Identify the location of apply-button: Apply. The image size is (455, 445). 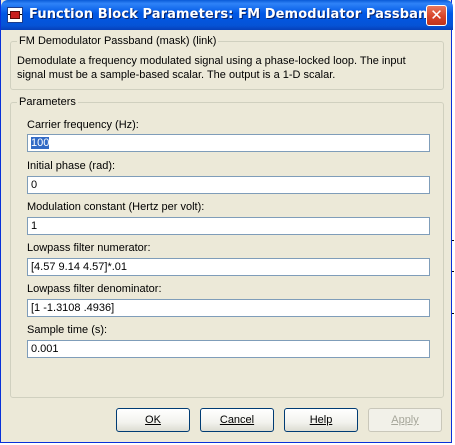
(405, 420).